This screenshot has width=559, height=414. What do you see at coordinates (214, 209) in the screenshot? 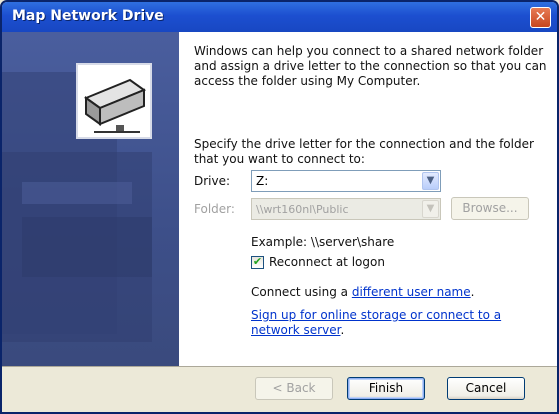
I see `folder-label: Folder:` at bounding box center [214, 209].